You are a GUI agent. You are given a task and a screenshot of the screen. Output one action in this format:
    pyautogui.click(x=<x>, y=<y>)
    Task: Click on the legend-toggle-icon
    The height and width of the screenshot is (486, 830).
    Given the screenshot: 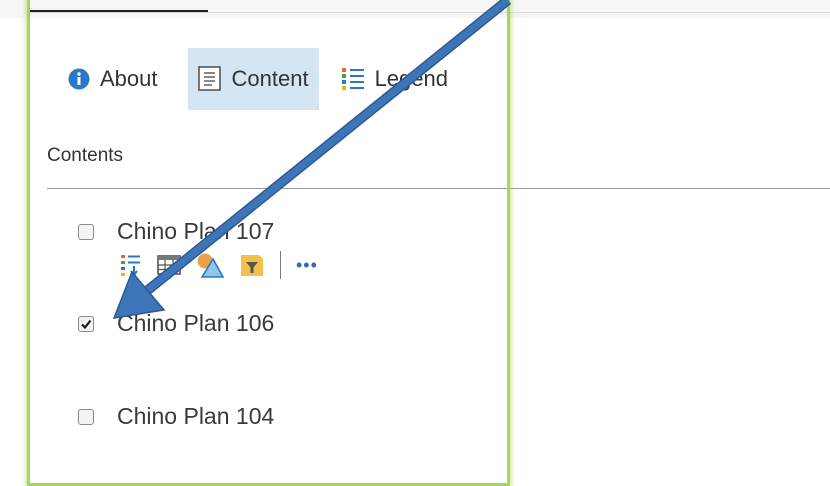 What is the action you would take?
    pyautogui.click(x=131, y=265)
    